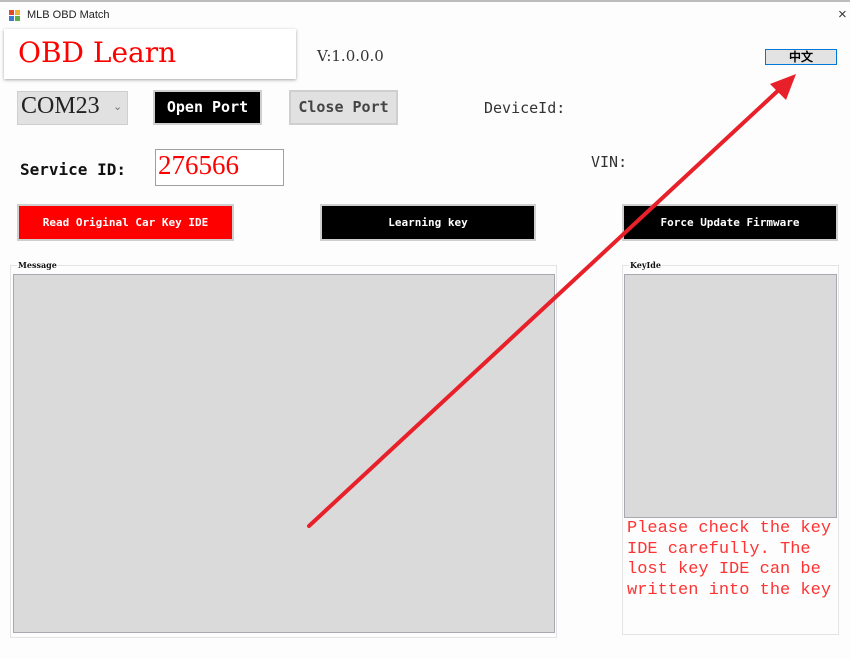  I want to click on message-legend: Message, so click(37, 265).